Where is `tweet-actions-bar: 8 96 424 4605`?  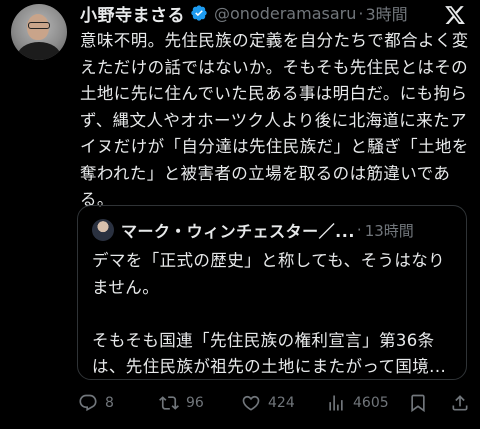
tweet-actions-bar: 8 96 424 4605 is located at coordinates (274, 403).